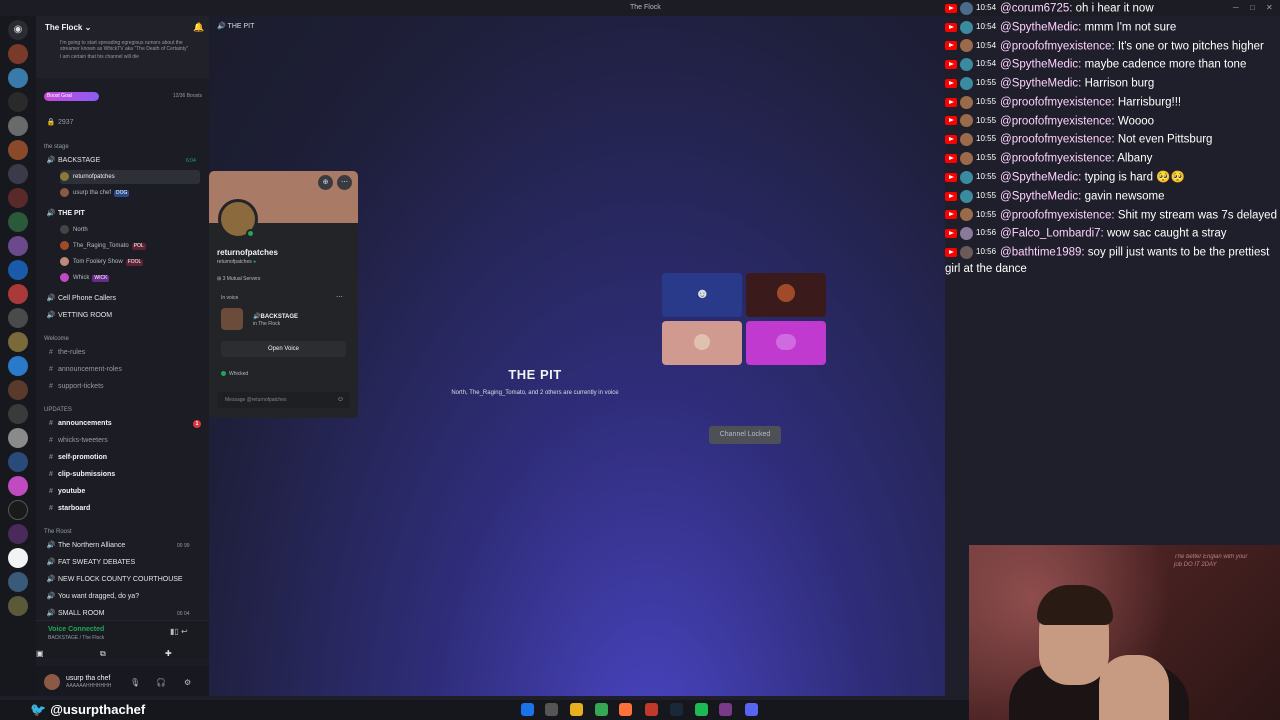 This screenshot has height=720, width=1280. What do you see at coordinates (122, 316) in the screenshot?
I see `voice-channel: 🔊 VETTING ROOM` at bounding box center [122, 316].